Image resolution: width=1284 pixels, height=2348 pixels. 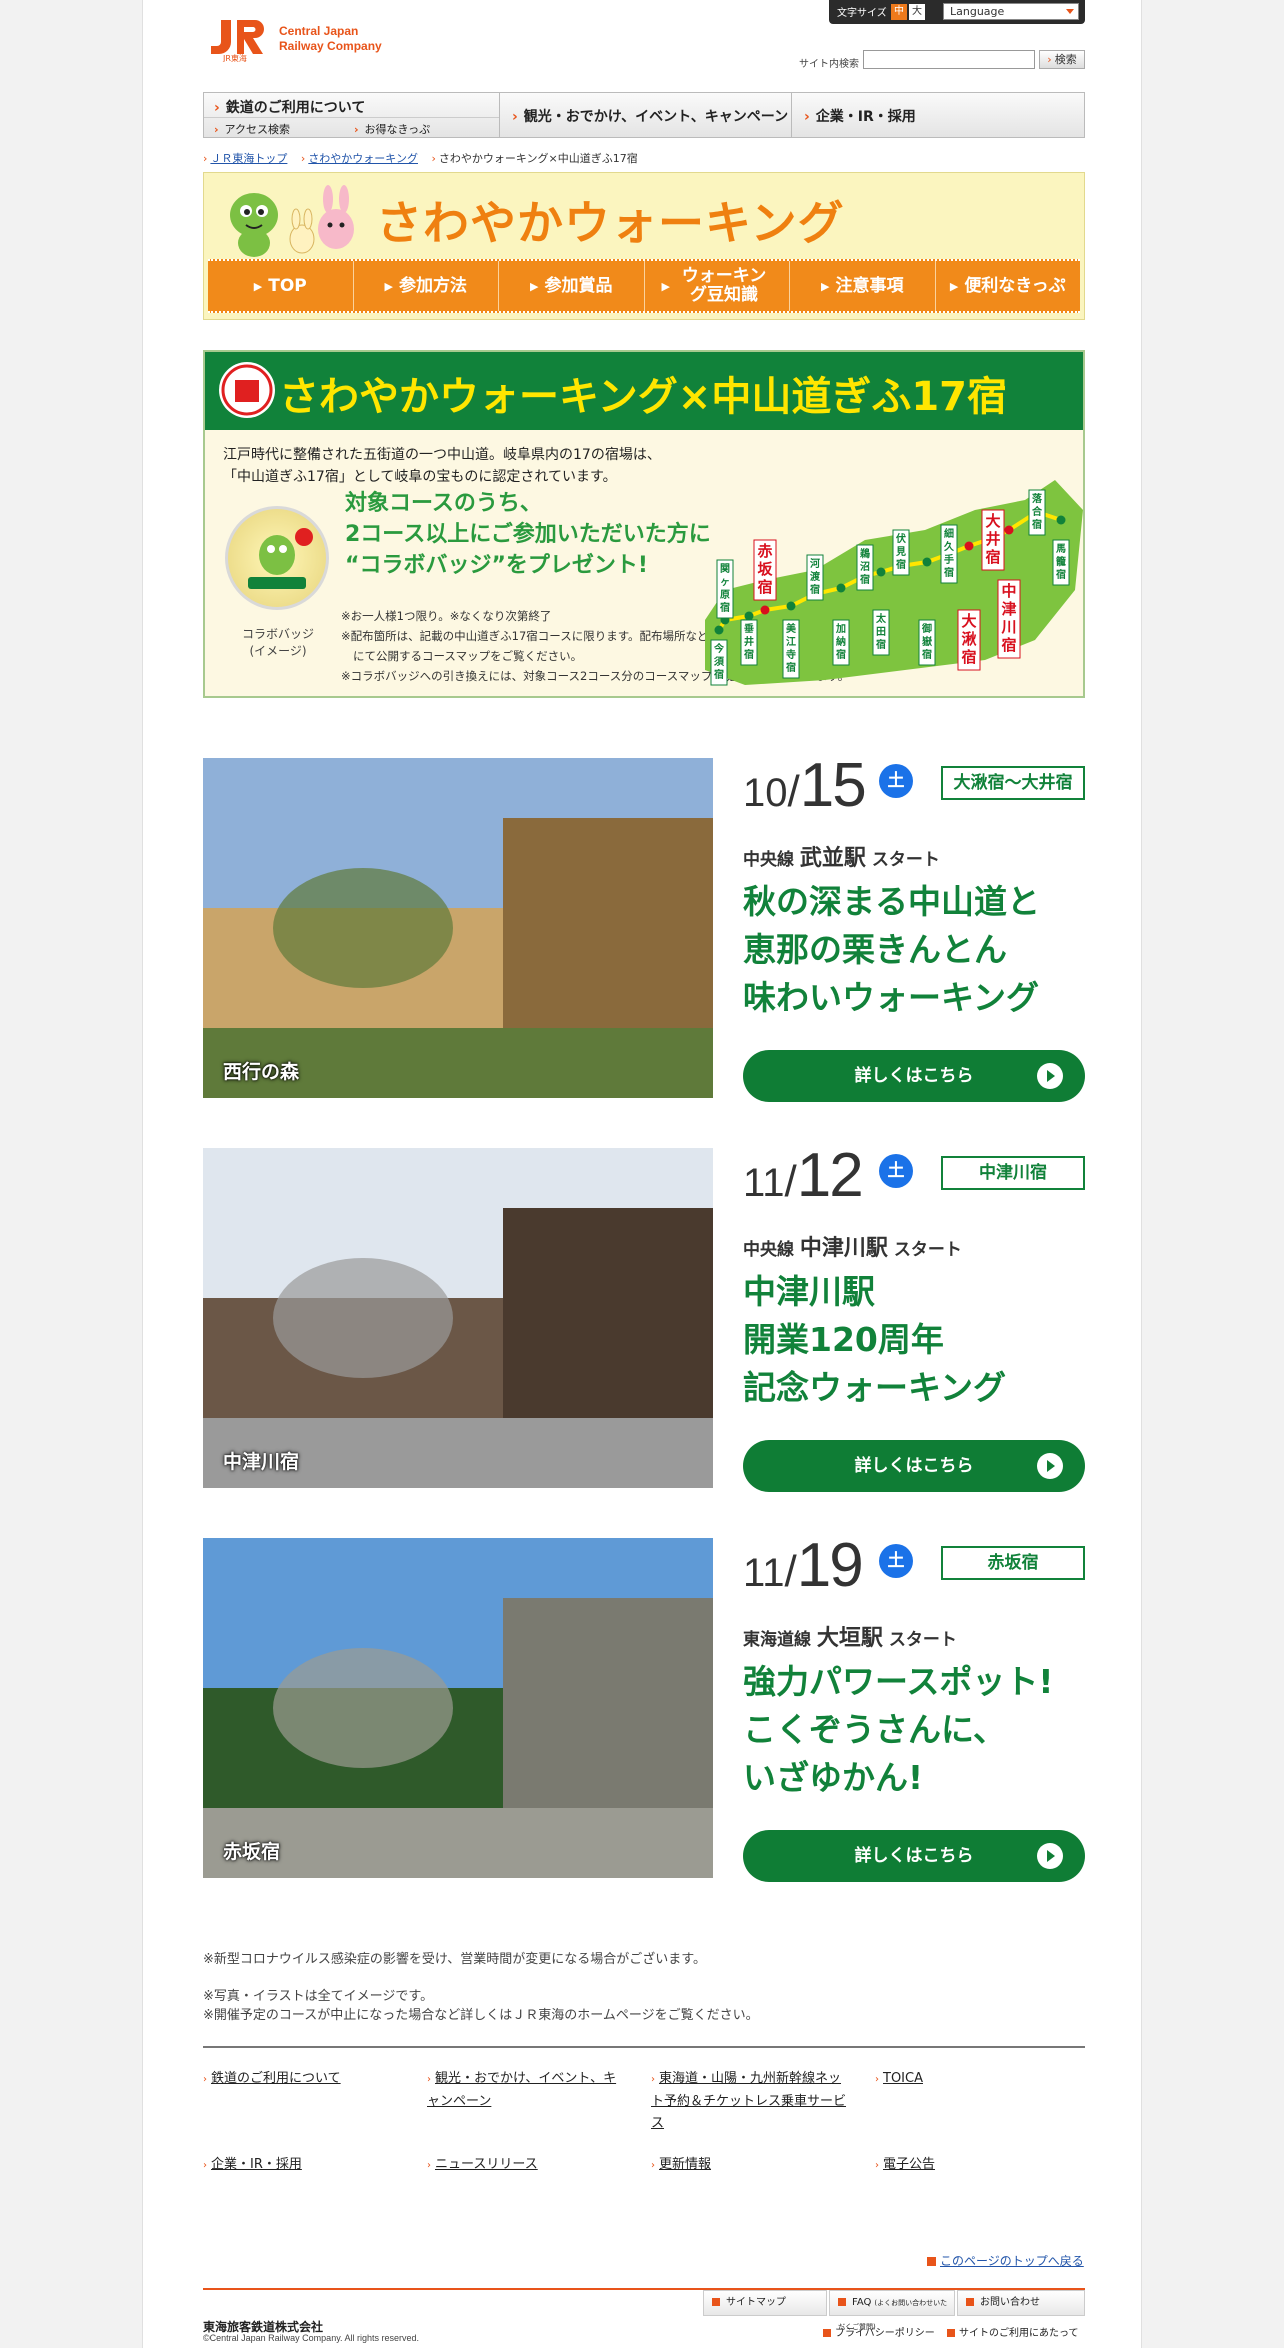 What do you see at coordinates (898, 1681) in the screenshot?
I see `event-title-line1: 強力パワースポット!` at bounding box center [898, 1681].